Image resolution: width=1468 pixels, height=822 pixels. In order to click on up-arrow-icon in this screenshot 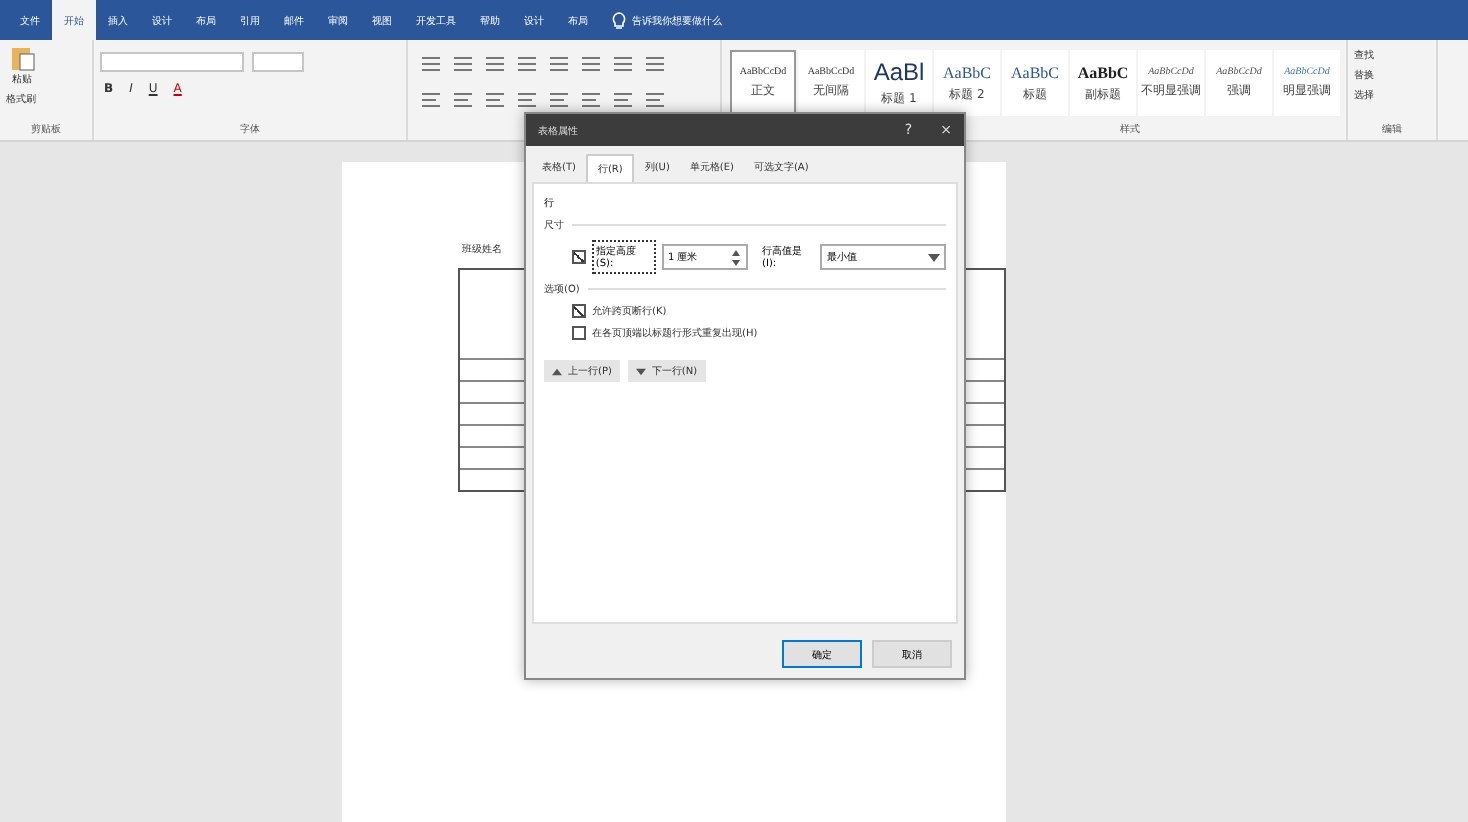, I will do `click(557, 371)`.